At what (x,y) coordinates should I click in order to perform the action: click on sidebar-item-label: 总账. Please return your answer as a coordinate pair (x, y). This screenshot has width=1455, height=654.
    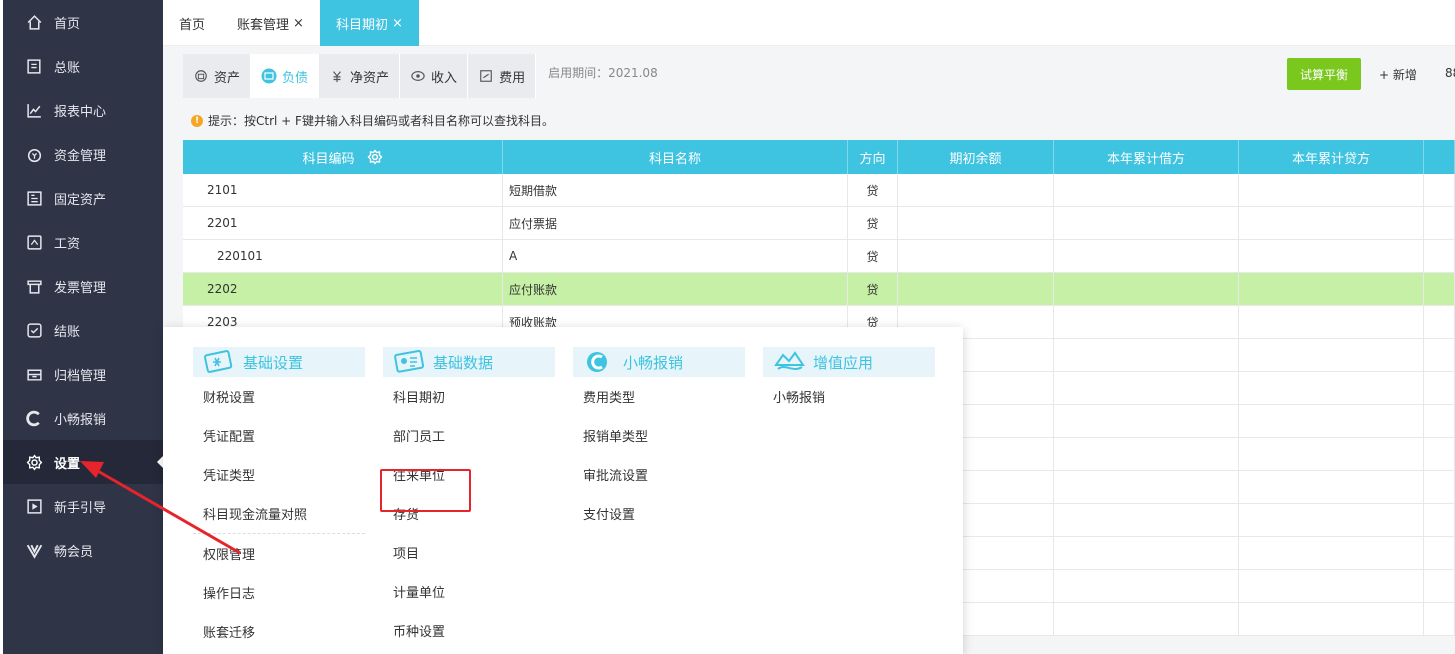
    Looking at the image, I should click on (67, 68).